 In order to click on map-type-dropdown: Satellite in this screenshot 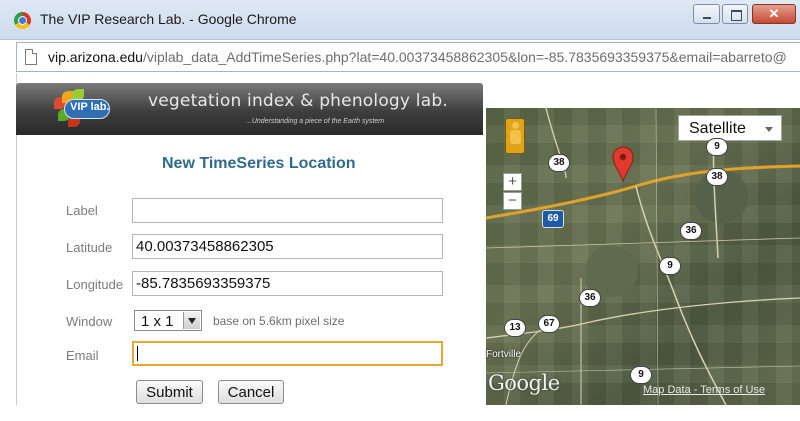, I will do `click(730, 128)`.